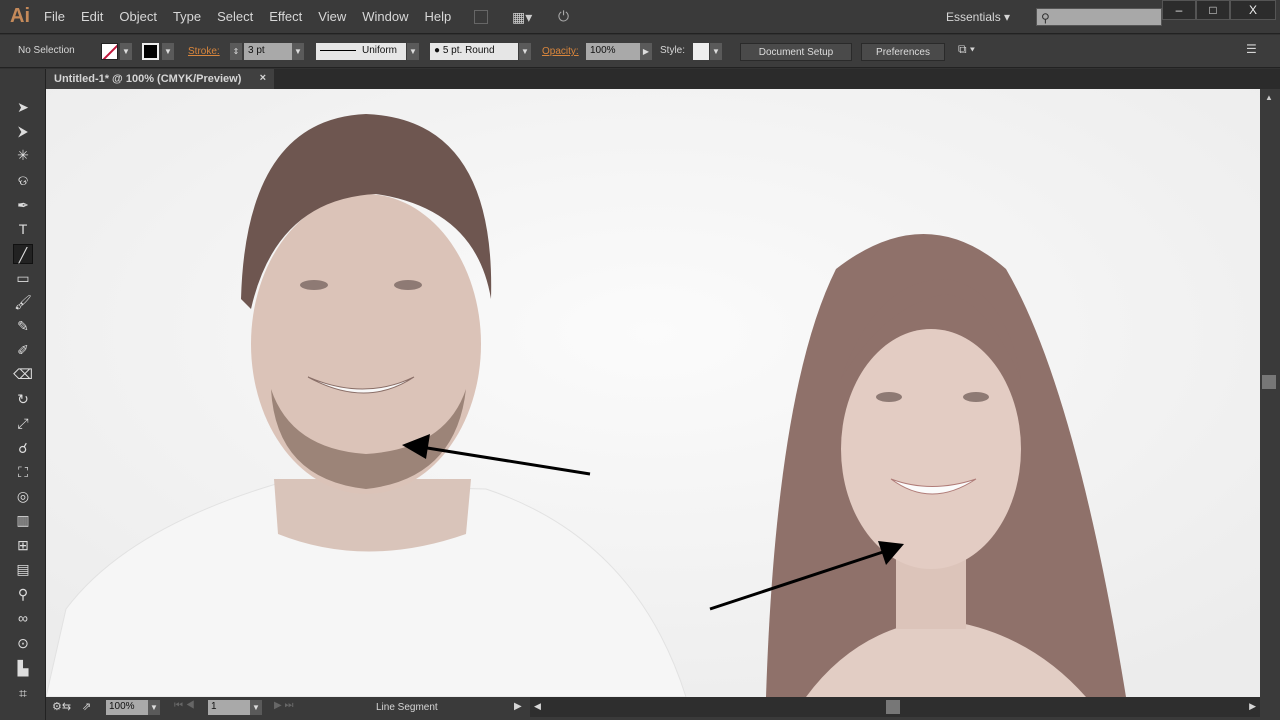  What do you see at coordinates (23, 350) in the screenshot?
I see `blob-brush-tool-icon: ✐` at bounding box center [23, 350].